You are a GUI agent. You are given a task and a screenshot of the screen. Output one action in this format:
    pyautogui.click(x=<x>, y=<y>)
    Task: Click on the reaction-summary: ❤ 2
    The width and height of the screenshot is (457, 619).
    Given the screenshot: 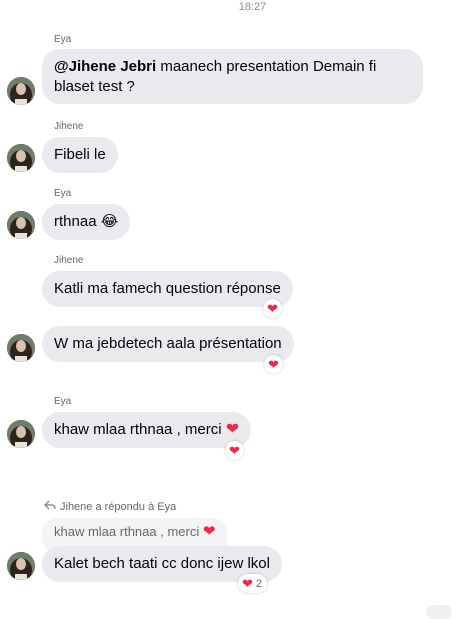 What is the action you would take?
    pyautogui.click(x=253, y=583)
    